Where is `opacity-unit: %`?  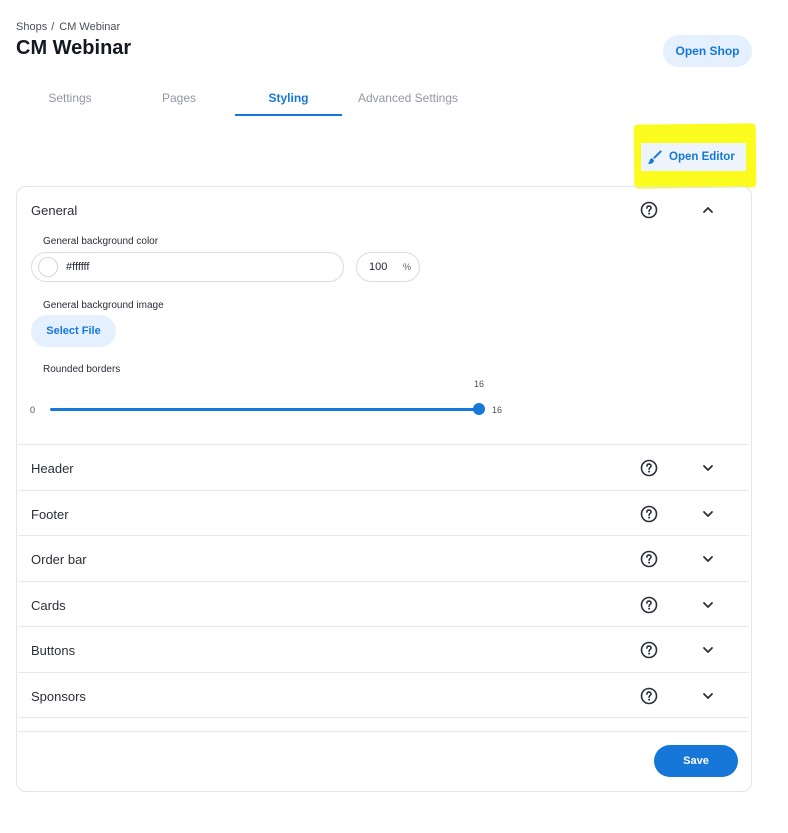 opacity-unit: % is located at coordinates (407, 267).